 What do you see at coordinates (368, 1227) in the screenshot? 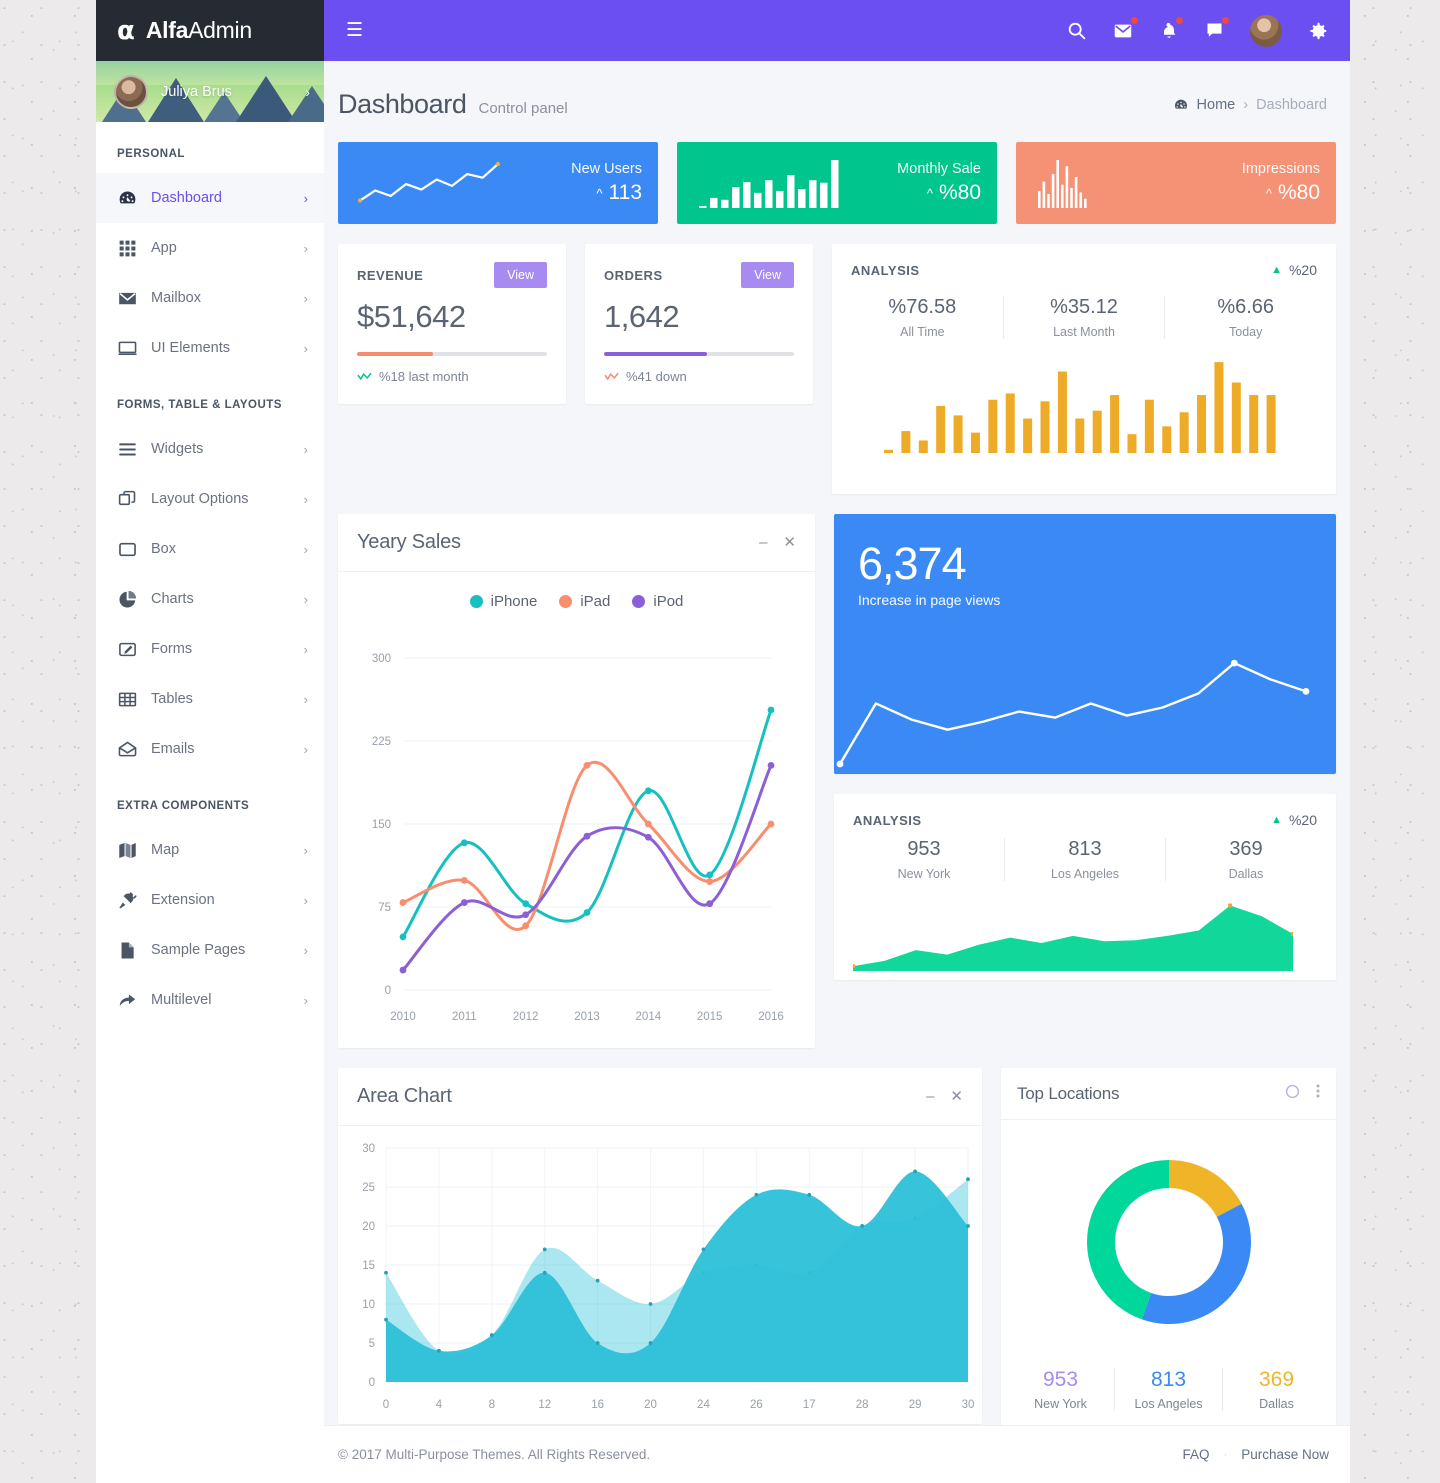
I see `svg-text: 20` at bounding box center [368, 1227].